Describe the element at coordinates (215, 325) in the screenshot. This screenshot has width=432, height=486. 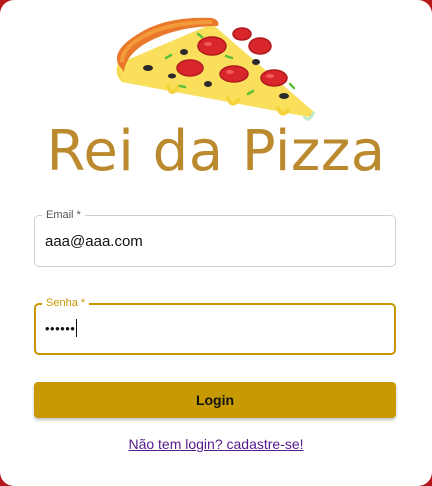
I see `password-field: Senha * ••••••` at that location.